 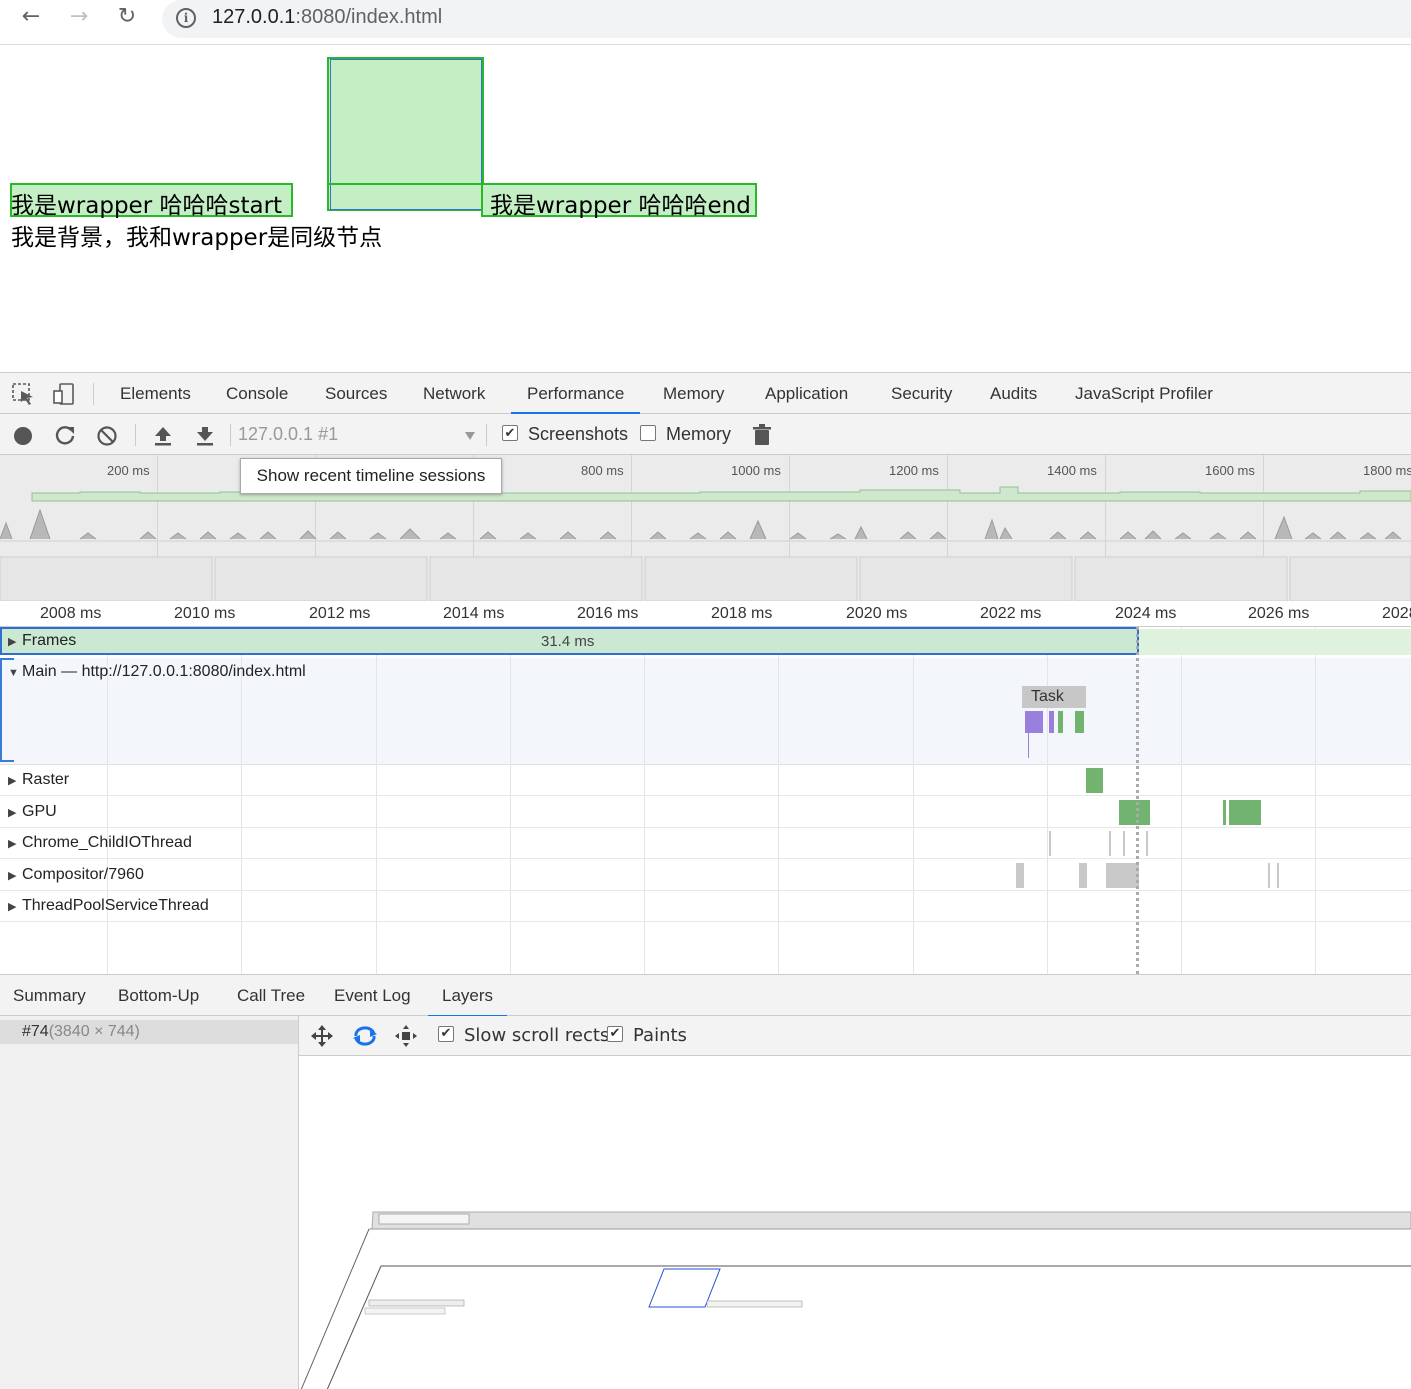 I want to click on main-track-label: ▼ Main — http://127.0.0.1:8080/index.html, so click(x=157, y=672).